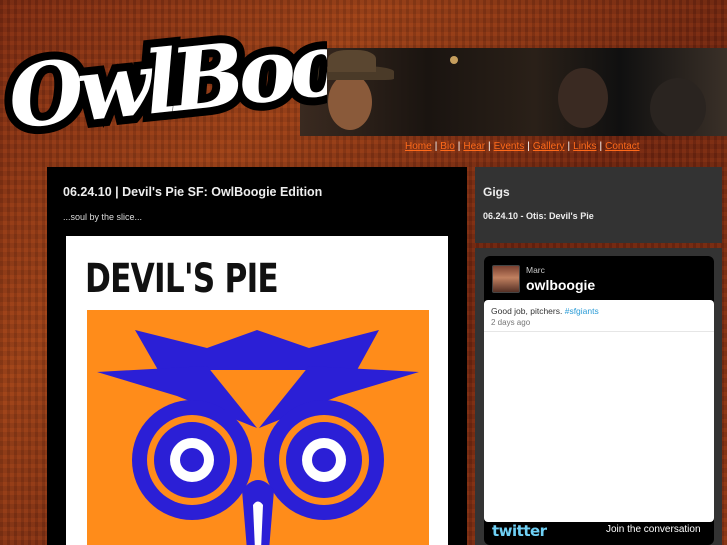 The width and height of the screenshot is (727, 545). I want to click on nav-events: Events, so click(509, 146).